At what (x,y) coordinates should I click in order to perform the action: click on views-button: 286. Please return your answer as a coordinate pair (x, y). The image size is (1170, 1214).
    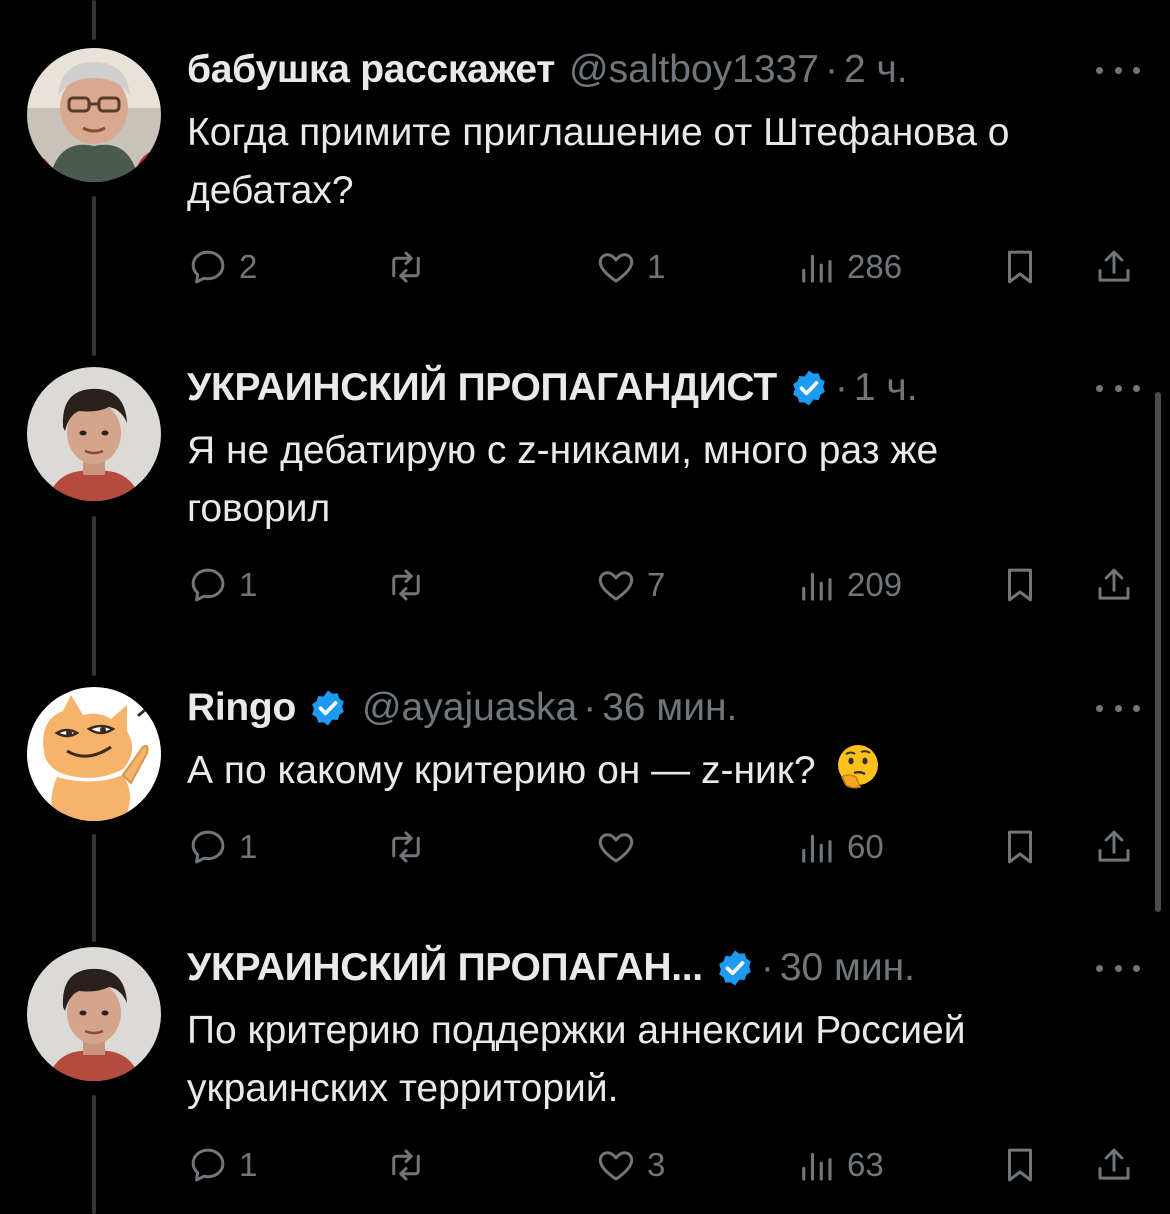
    Looking at the image, I should click on (848, 267).